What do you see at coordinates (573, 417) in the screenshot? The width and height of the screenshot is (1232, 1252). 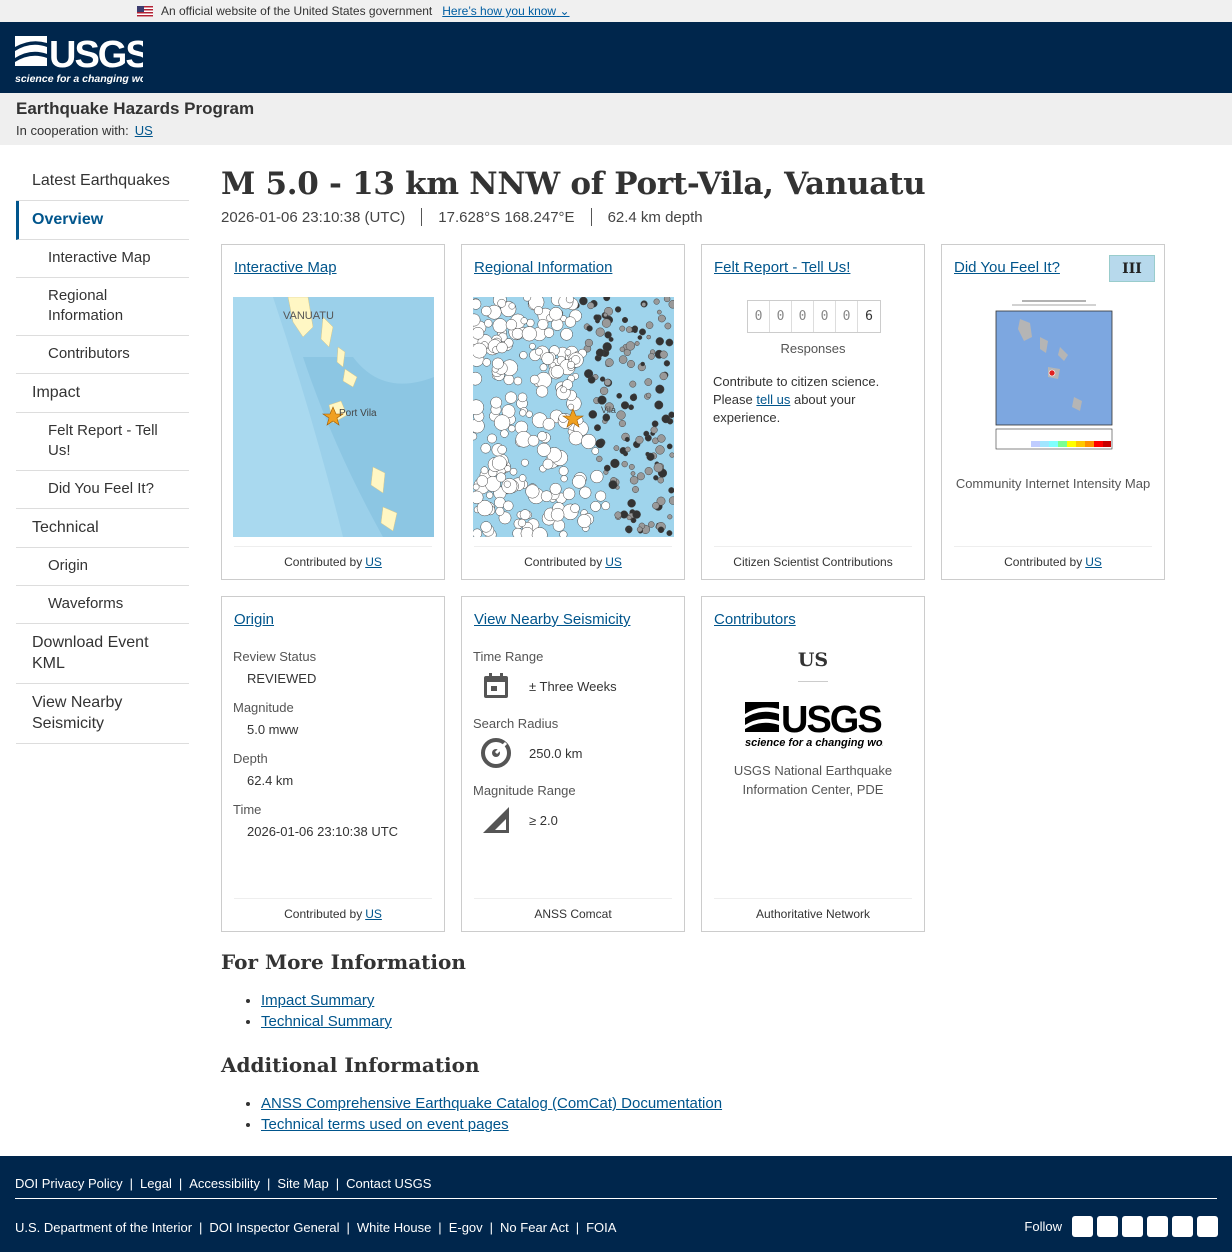 I see `regional-map-thumbnail: Vila` at bounding box center [573, 417].